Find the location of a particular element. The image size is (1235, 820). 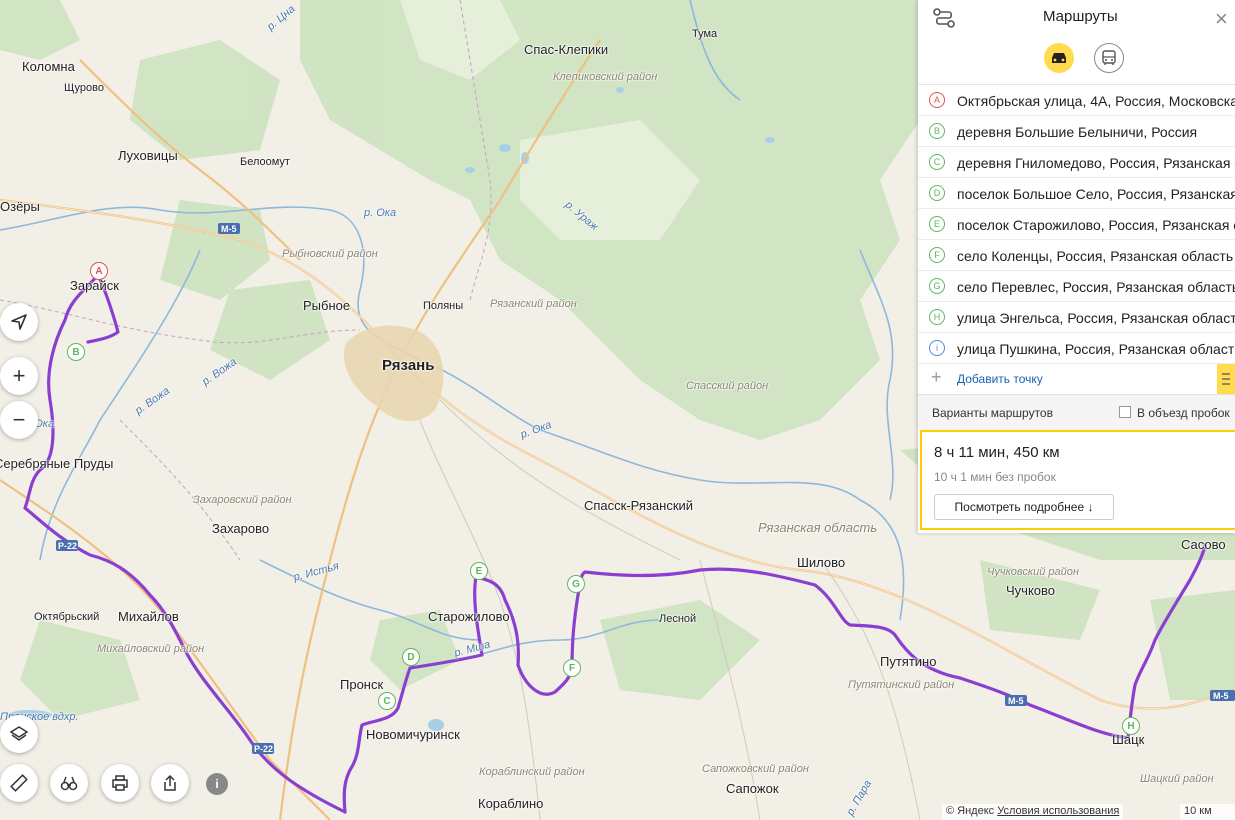

panel-header: Маршруты × is located at coordinates (1076, 18).